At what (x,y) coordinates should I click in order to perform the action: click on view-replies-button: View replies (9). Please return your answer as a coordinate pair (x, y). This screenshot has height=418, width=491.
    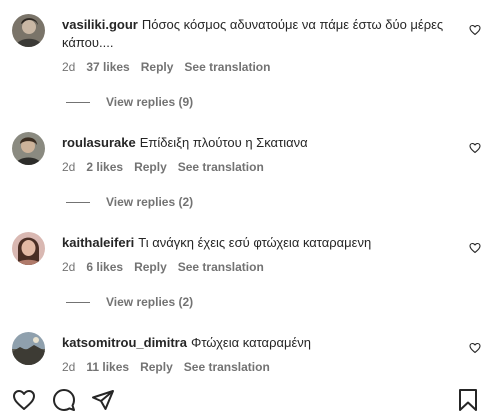
    Looking at the image, I should click on (129, 102).